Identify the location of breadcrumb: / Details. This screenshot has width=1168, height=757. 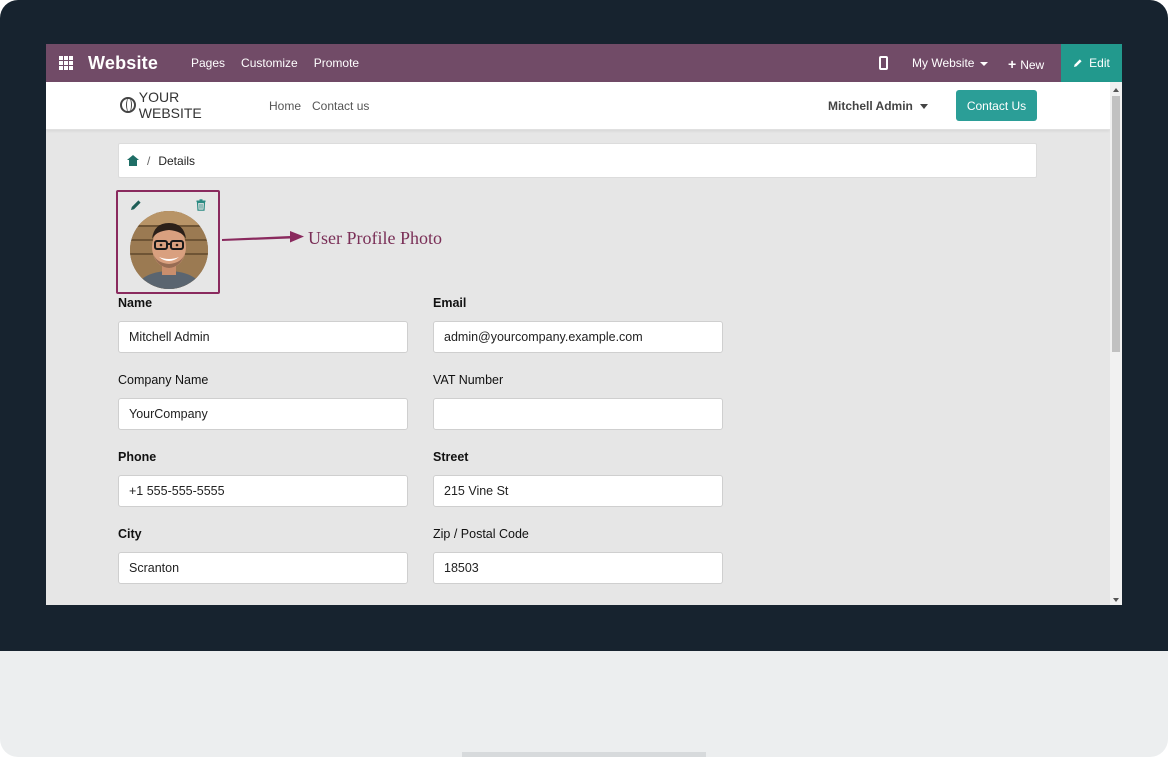
(577, 160).